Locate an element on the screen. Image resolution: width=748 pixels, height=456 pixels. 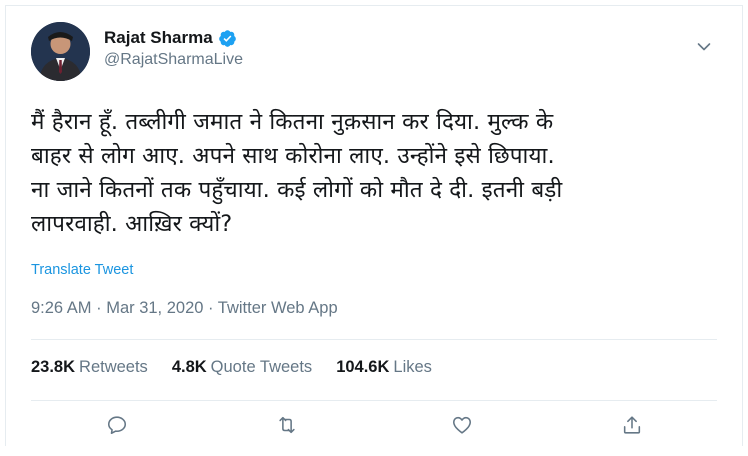
retweets-label: Retweets is located at coordinates (113, 367).